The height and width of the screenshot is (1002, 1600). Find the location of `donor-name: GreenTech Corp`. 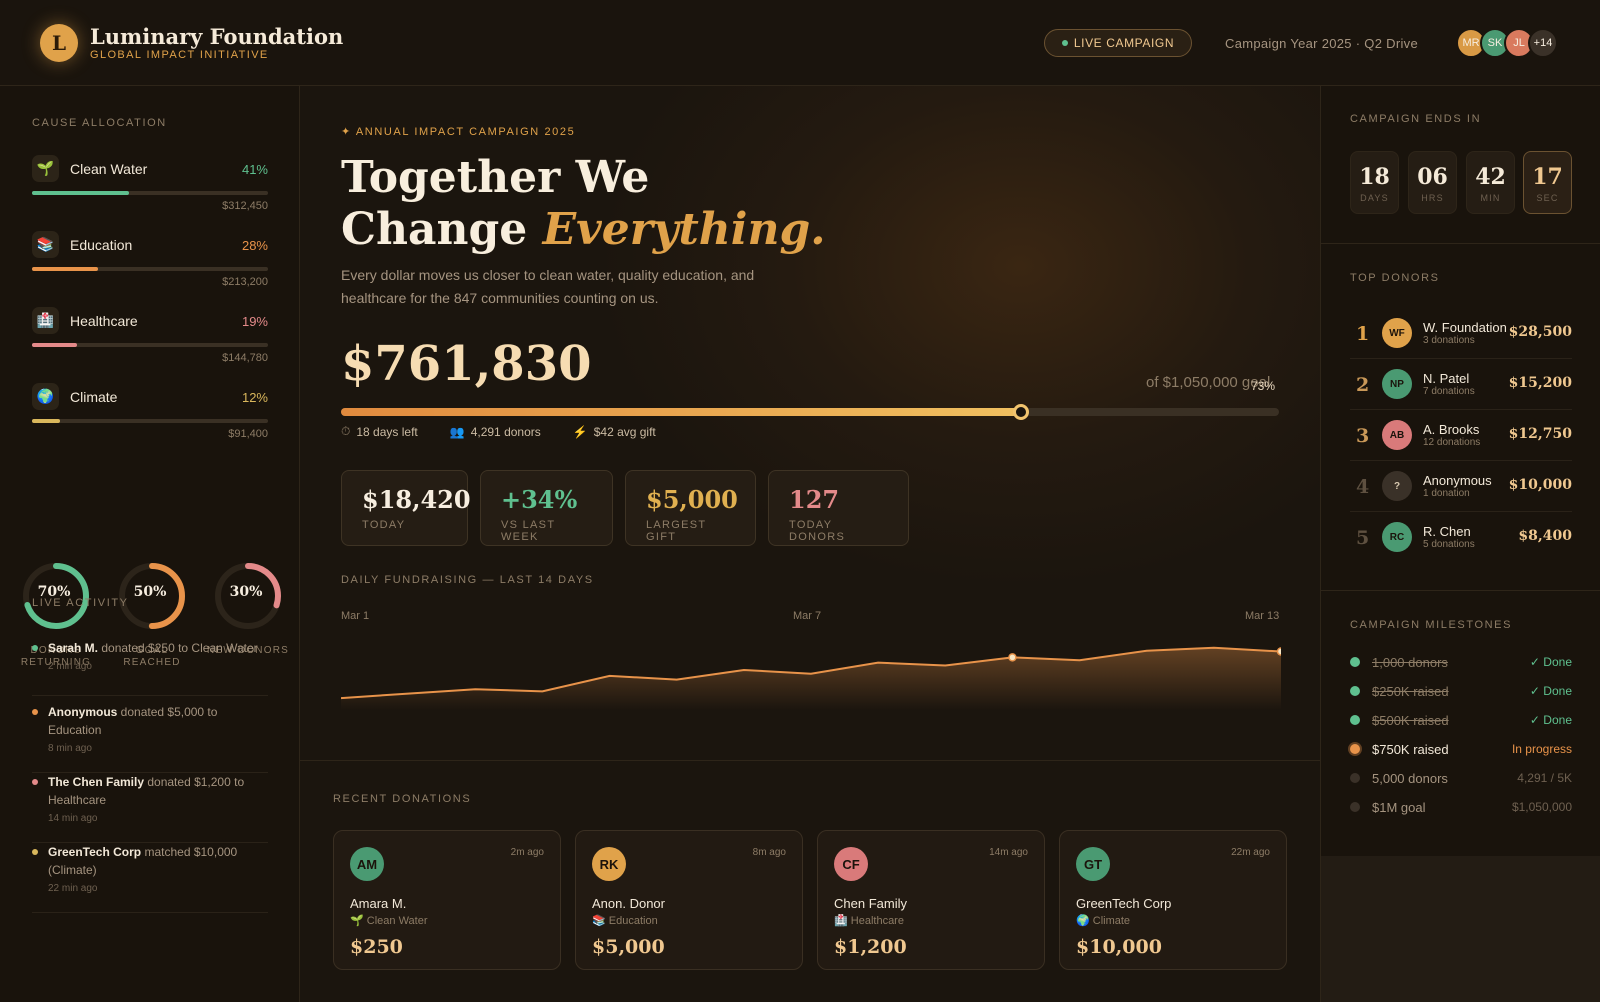

donor-name: GreenTech Corp is located at coordinates (1124, 903).